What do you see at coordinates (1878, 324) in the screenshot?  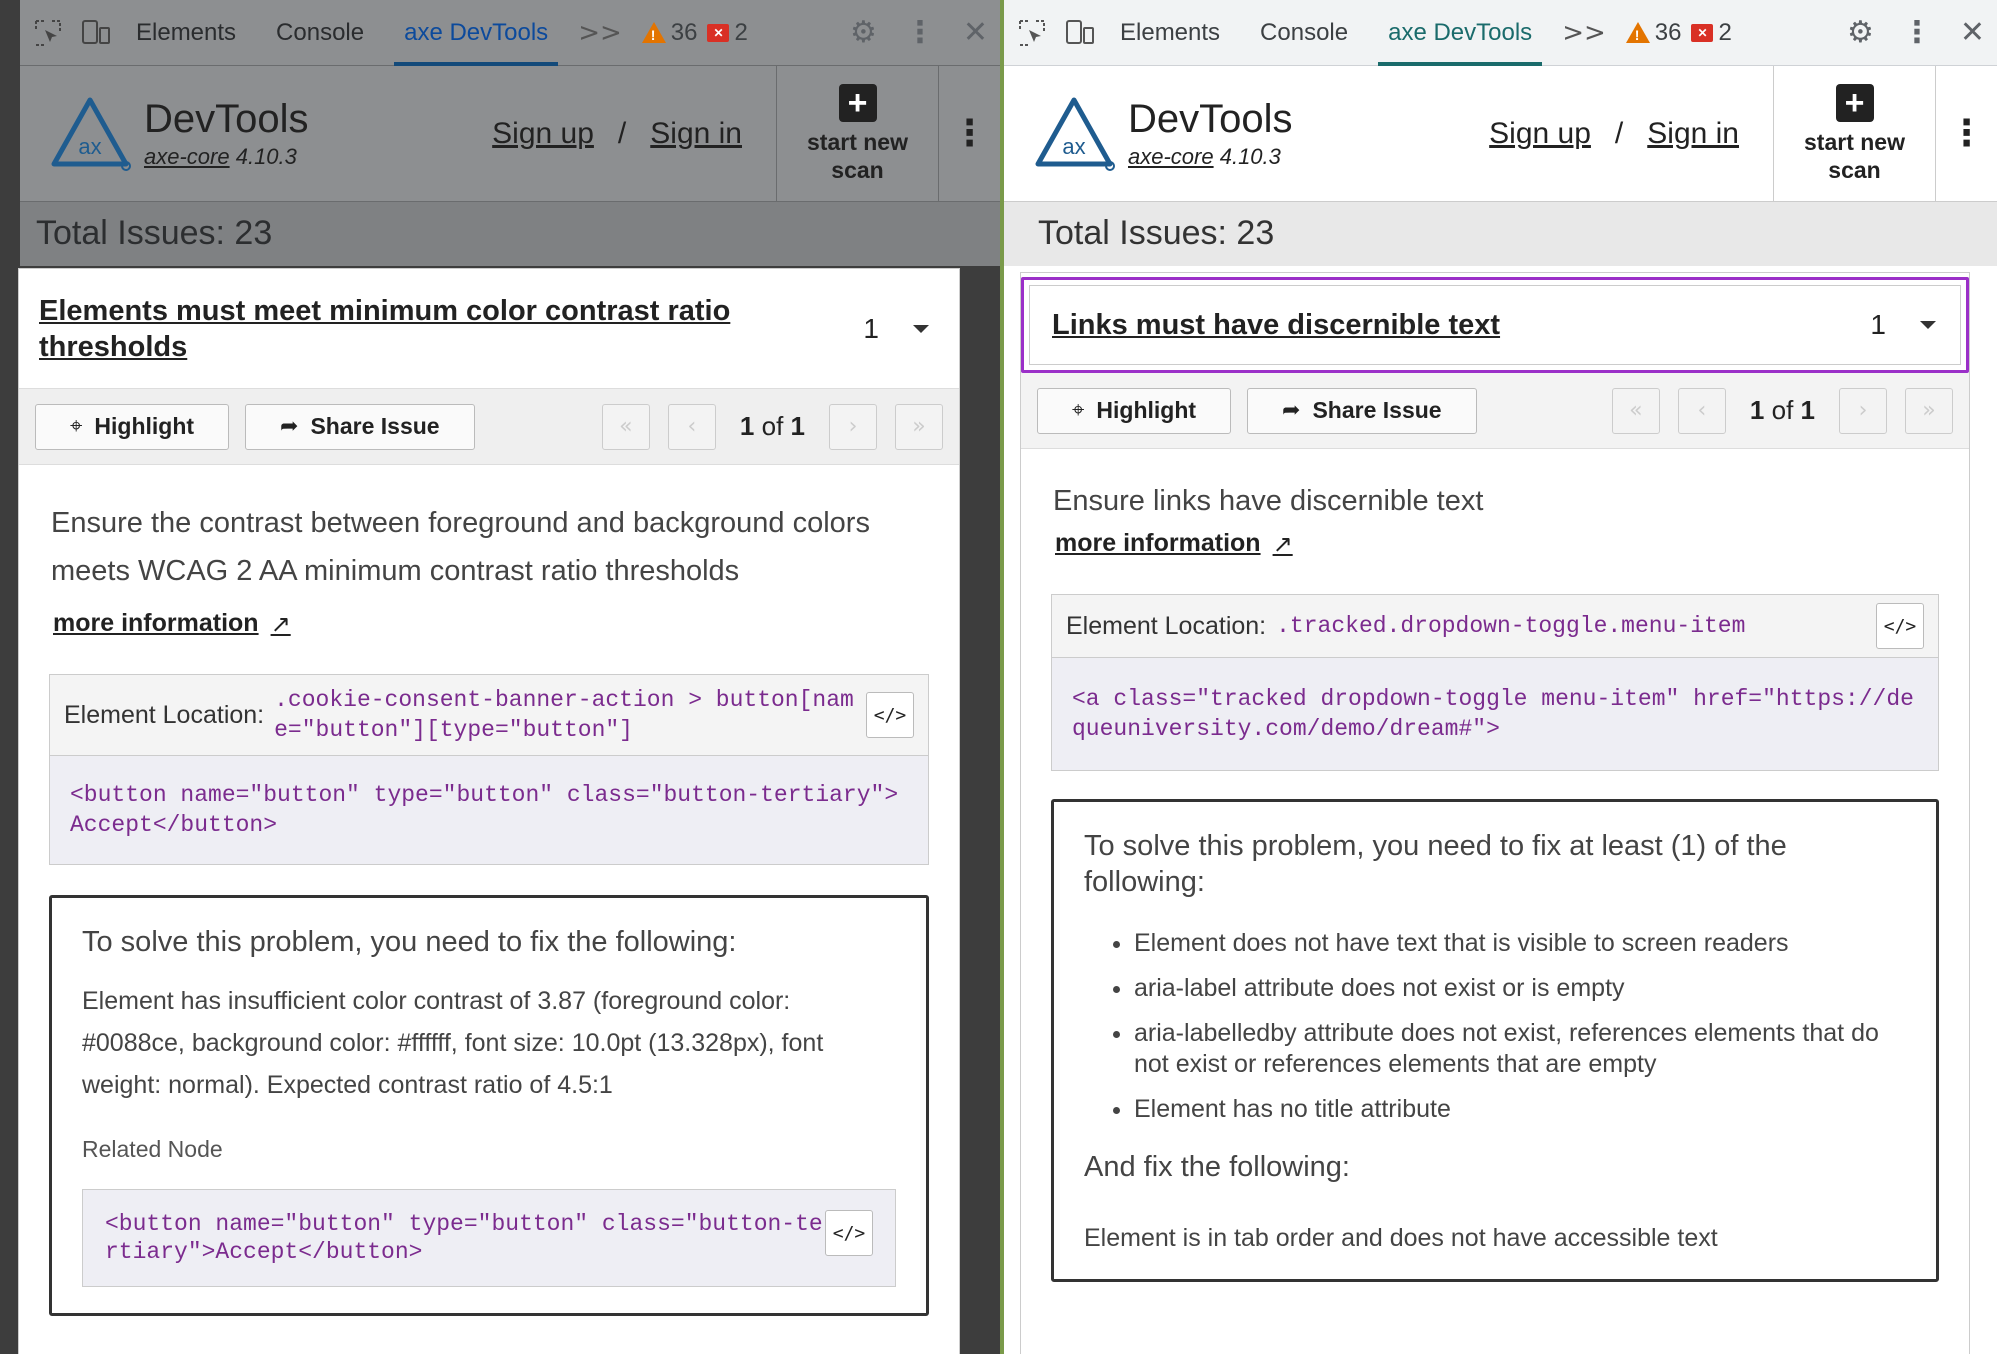 I see `rule-count: 1` at bounding box center [1878, 324].